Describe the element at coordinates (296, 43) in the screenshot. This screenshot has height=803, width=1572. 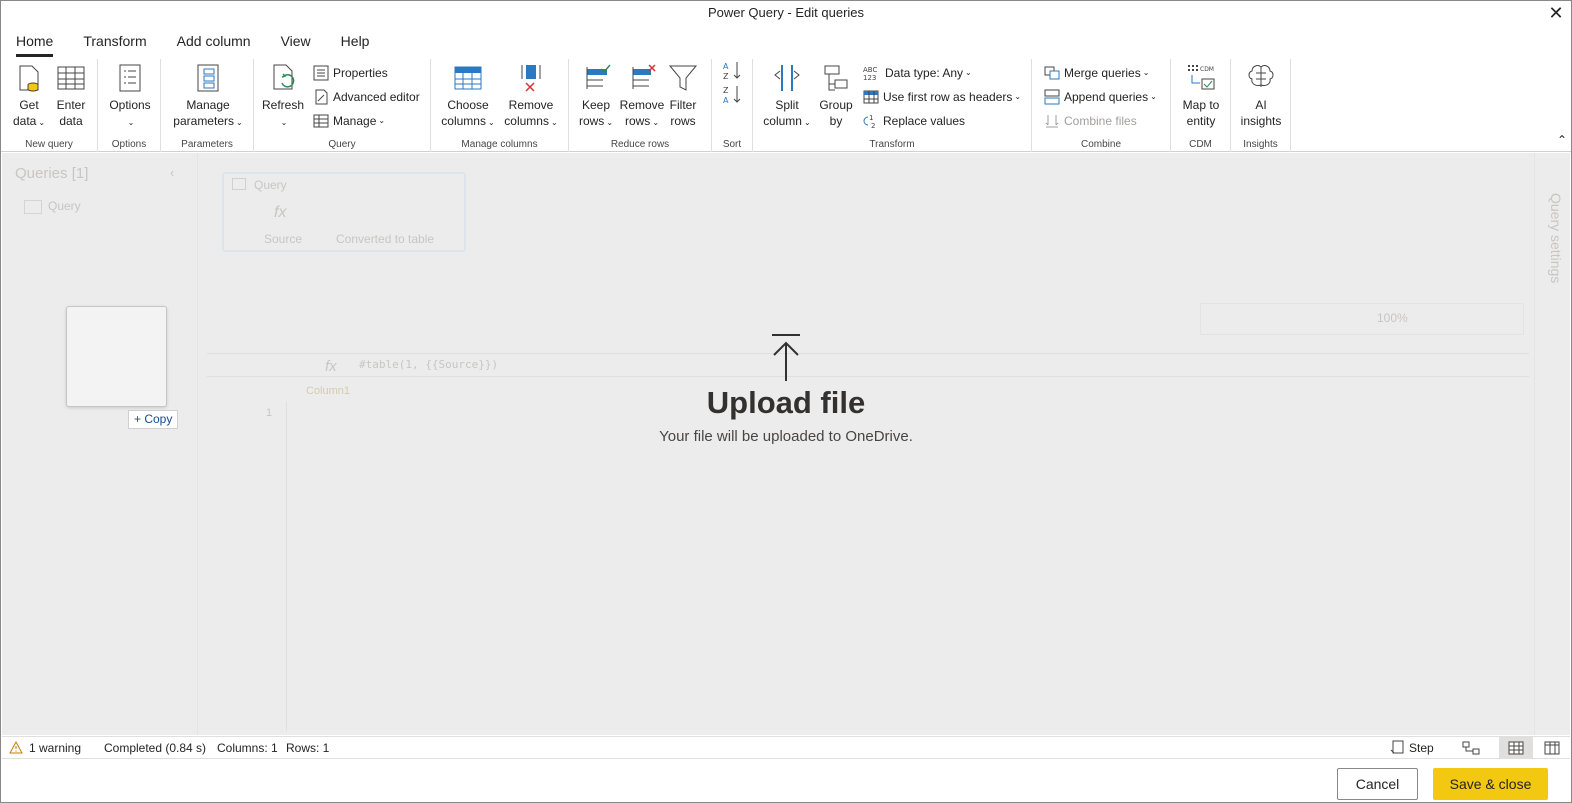
I see `tab-view: View` at that location.